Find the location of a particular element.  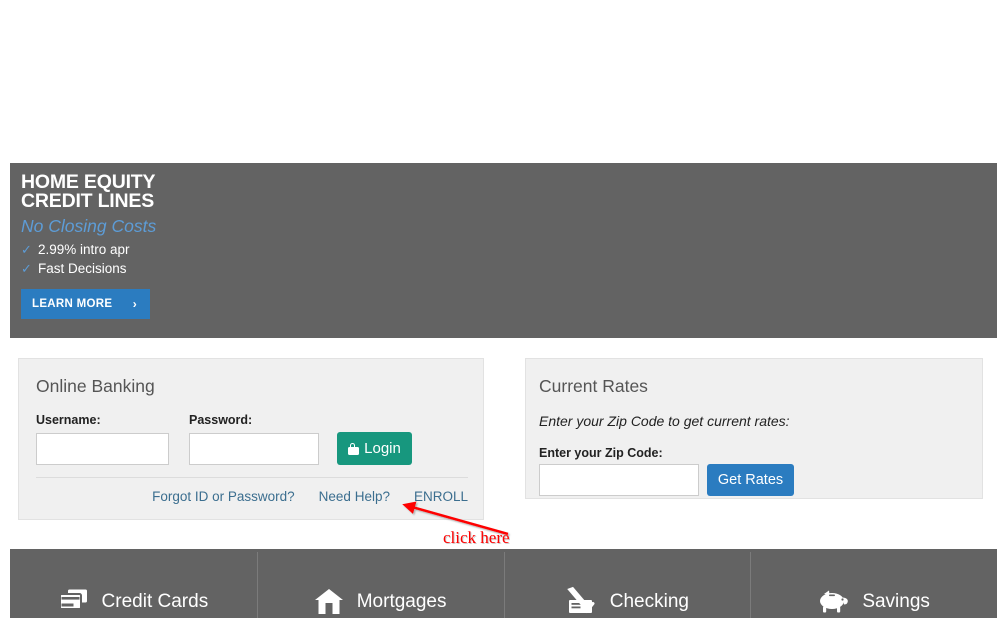

nav-tile-checking: Checking is located at coordinates (627, 583).